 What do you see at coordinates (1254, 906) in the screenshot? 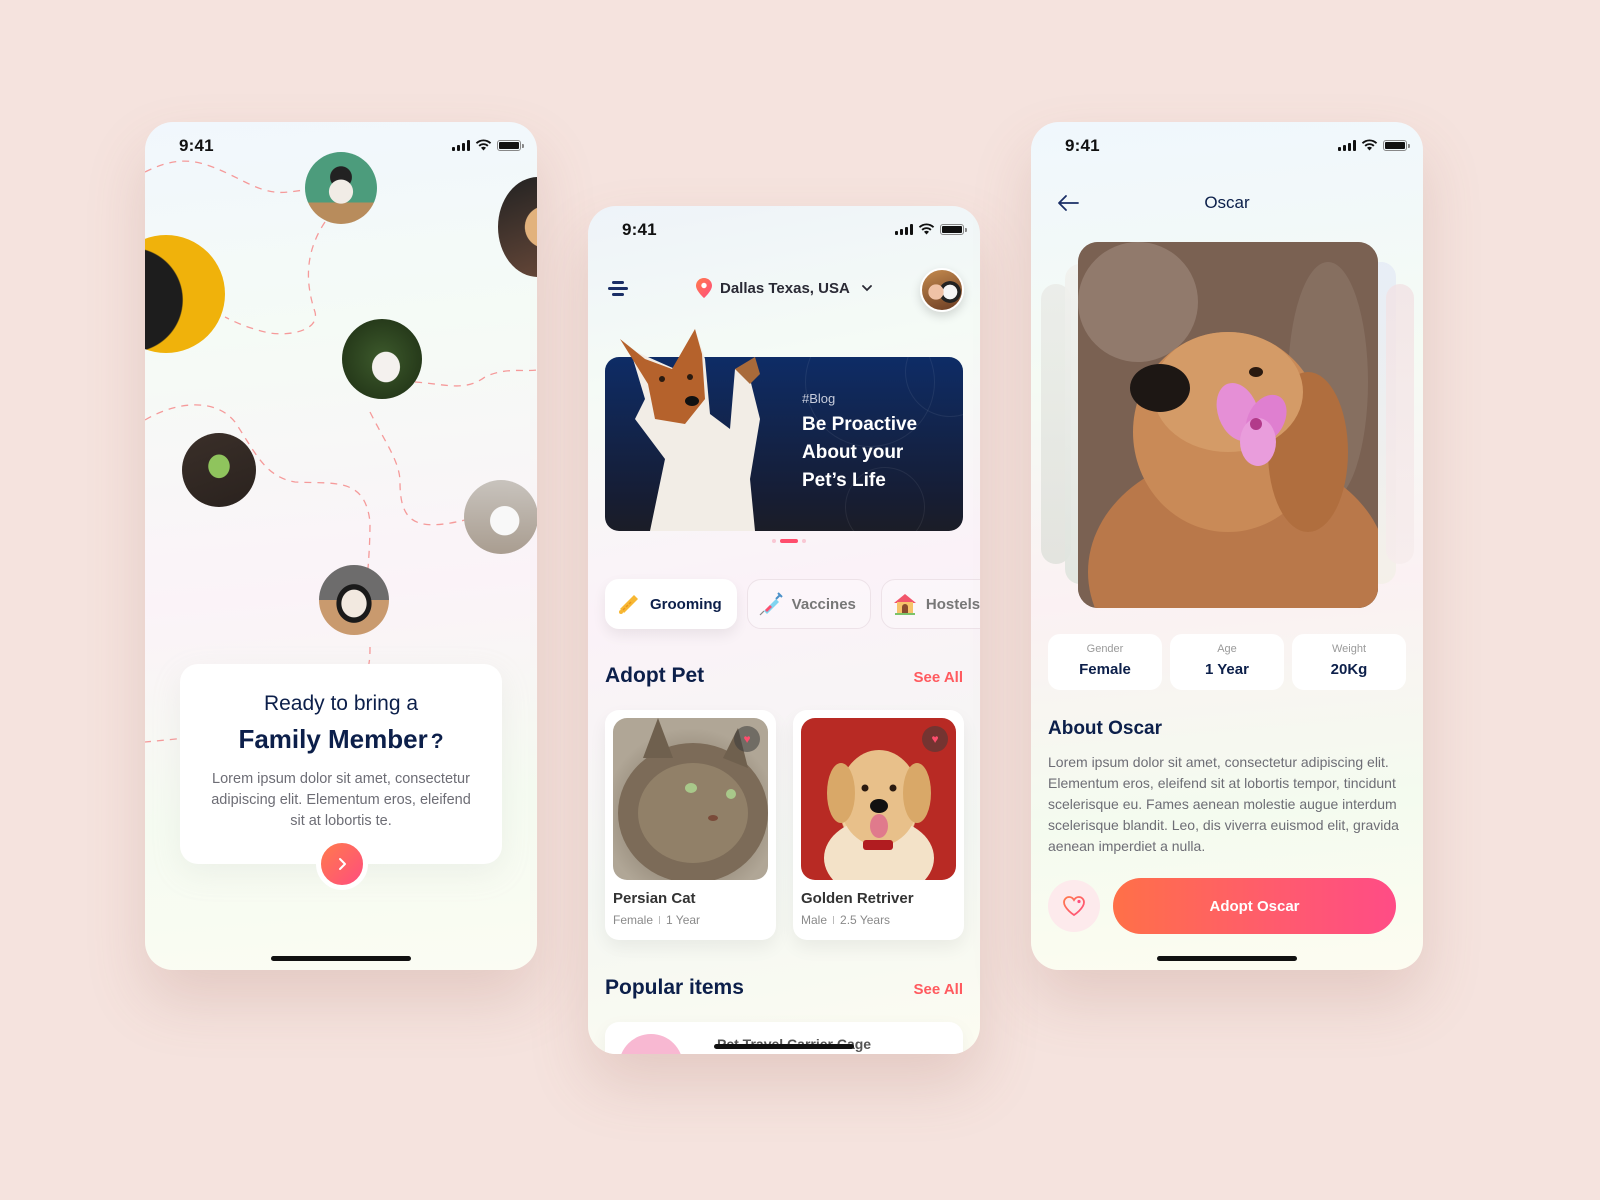
I see `adopt-button: Adopt Oscar` at bounding box center [1254, 906].